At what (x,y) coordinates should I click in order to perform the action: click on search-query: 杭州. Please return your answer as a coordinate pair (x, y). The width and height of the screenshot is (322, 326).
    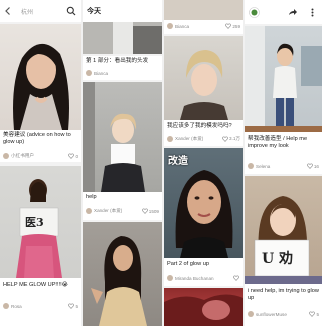
    Looking at the image, I should click on (43, 11).